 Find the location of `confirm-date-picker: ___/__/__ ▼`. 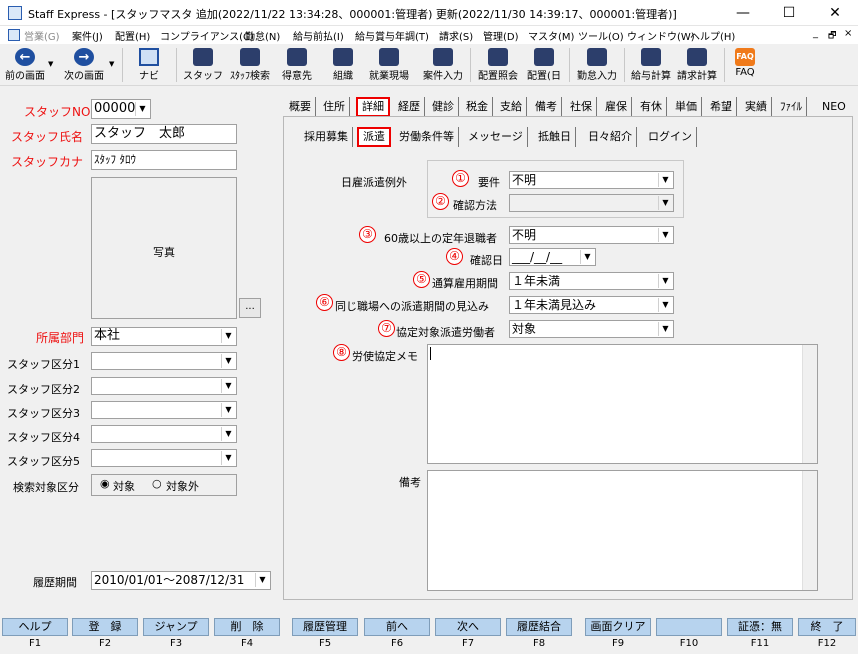

confirm-date-picker: ___/__/__ ▼ is located at coordinates (552, 257).